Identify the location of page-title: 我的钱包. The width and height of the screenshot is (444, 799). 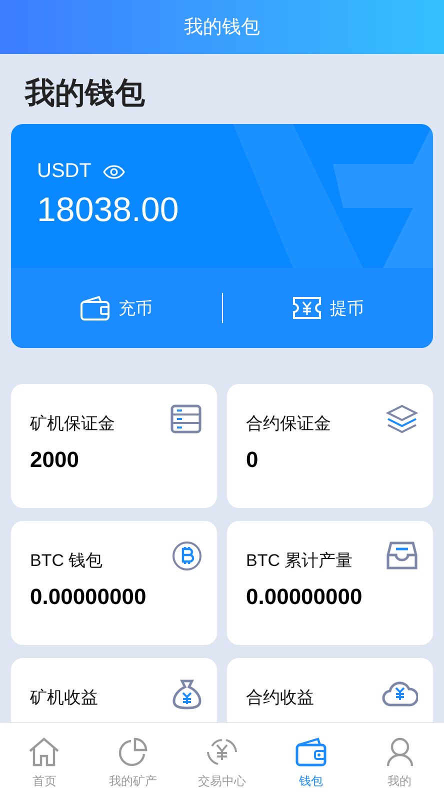
(85, 94).